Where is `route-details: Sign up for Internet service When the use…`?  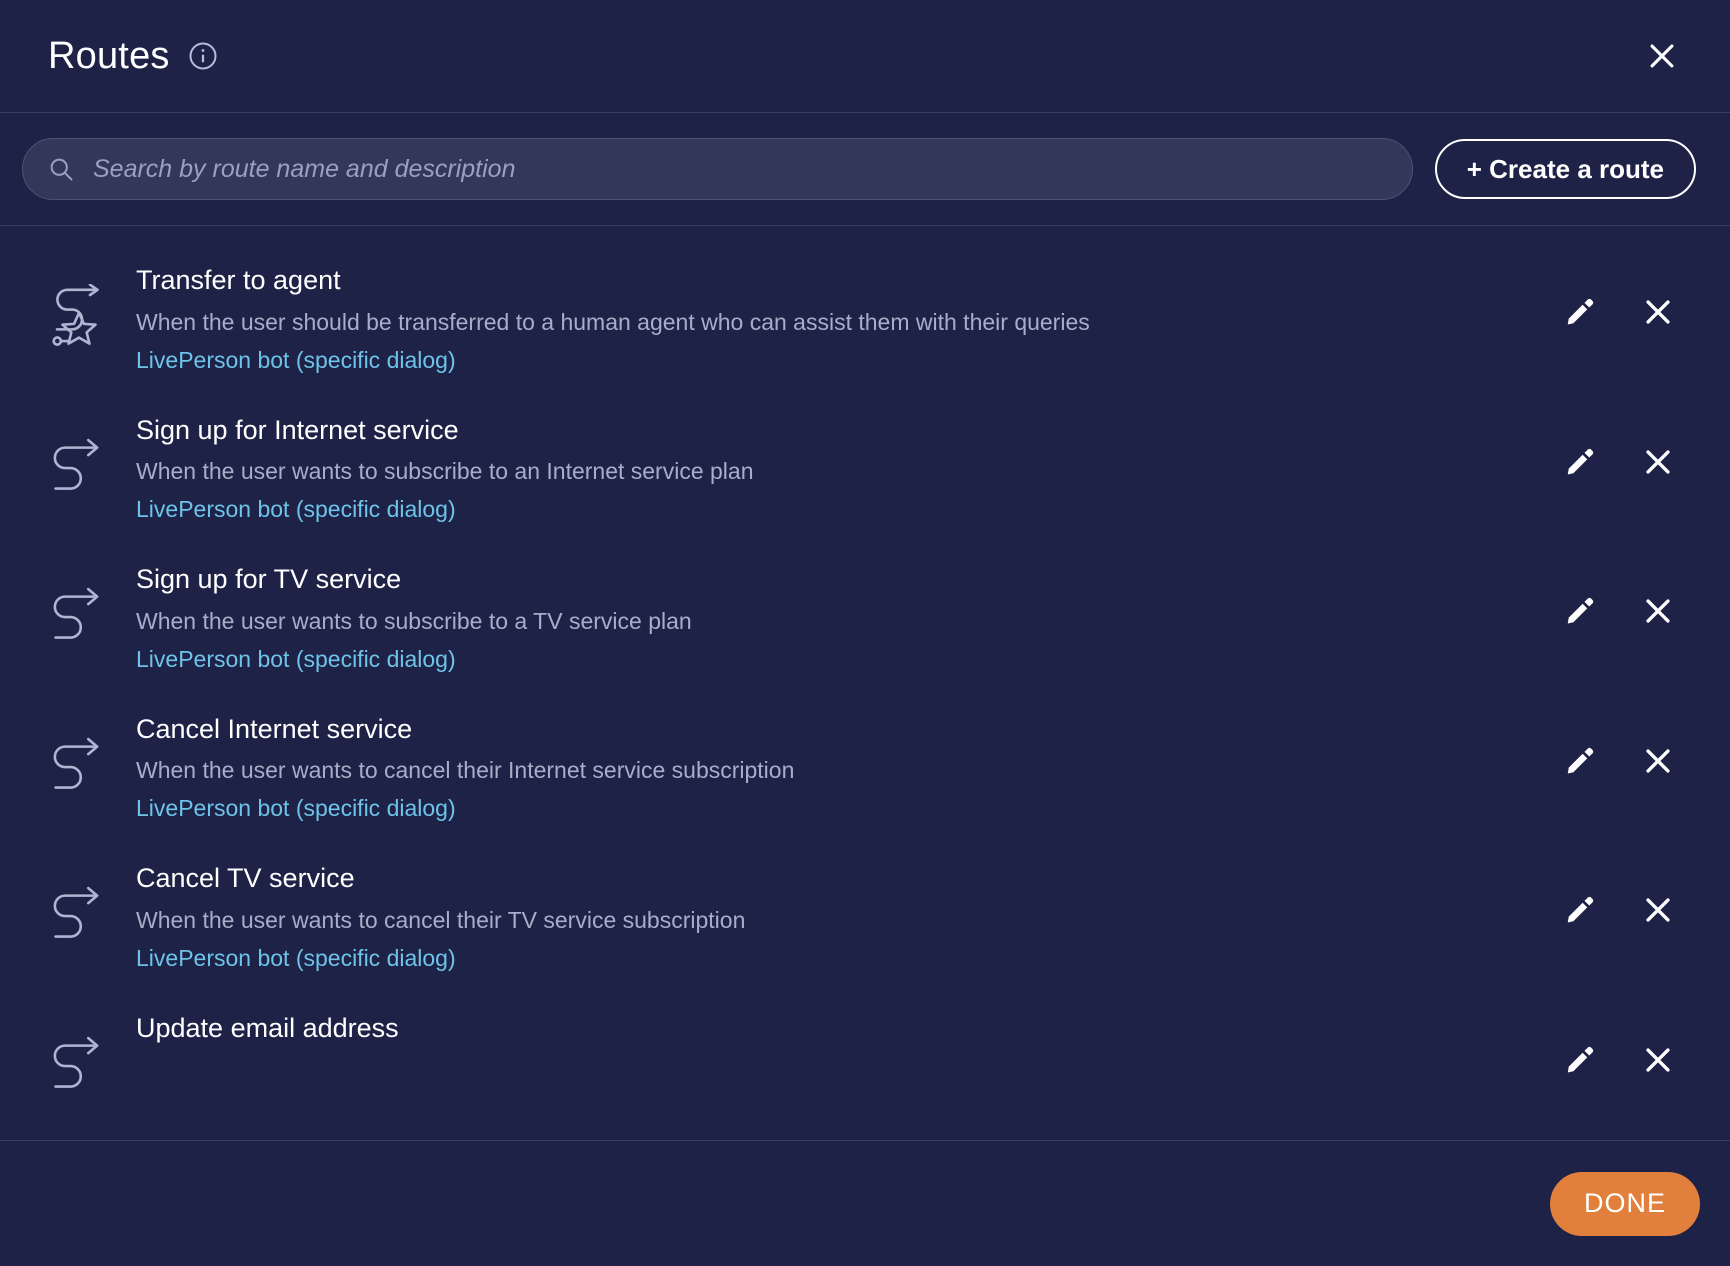 route-details: Sign up for Internet service When the use… is located at coordinates (843, 469).